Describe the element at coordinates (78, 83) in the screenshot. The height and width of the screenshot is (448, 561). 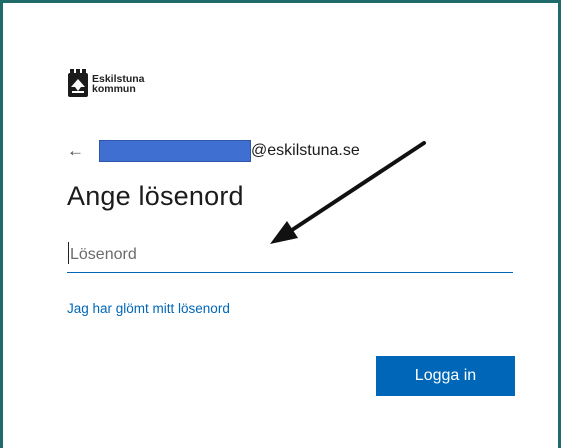
I see `crest-icon` at that location.